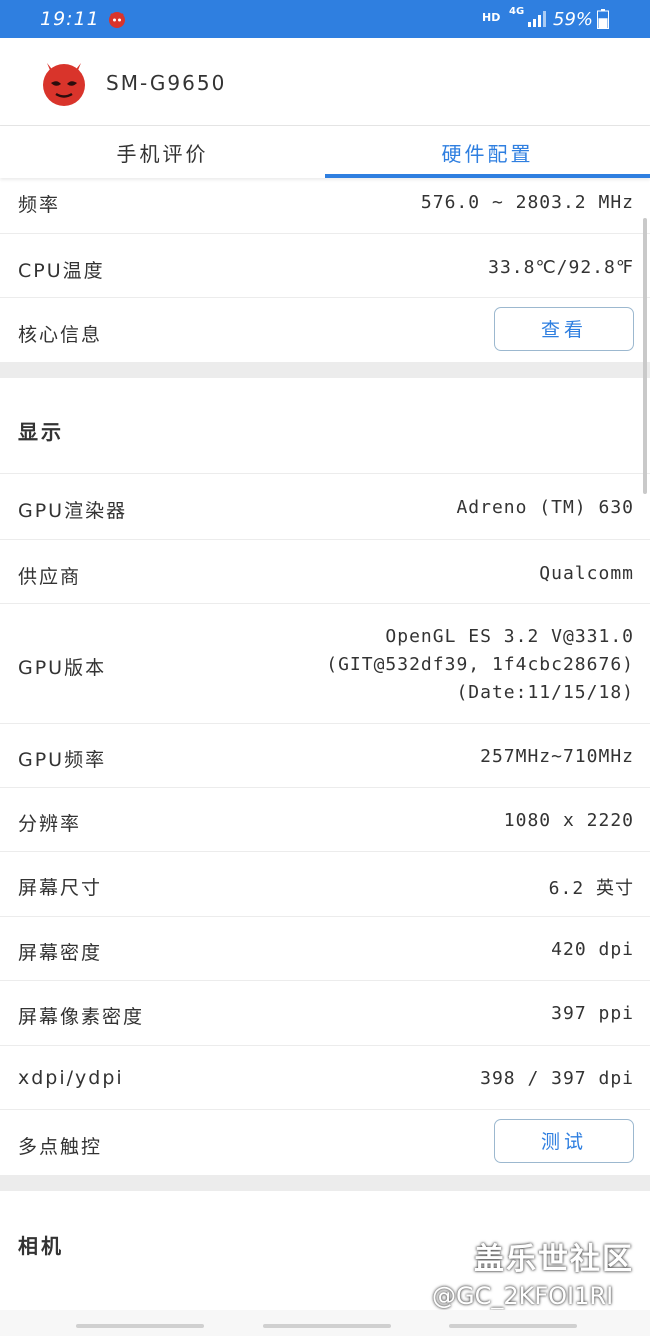 The image size is (650, 1336). Describe the element at coordinates (327, 1326) in the screenshot. I see `nav-home-button` at that location.